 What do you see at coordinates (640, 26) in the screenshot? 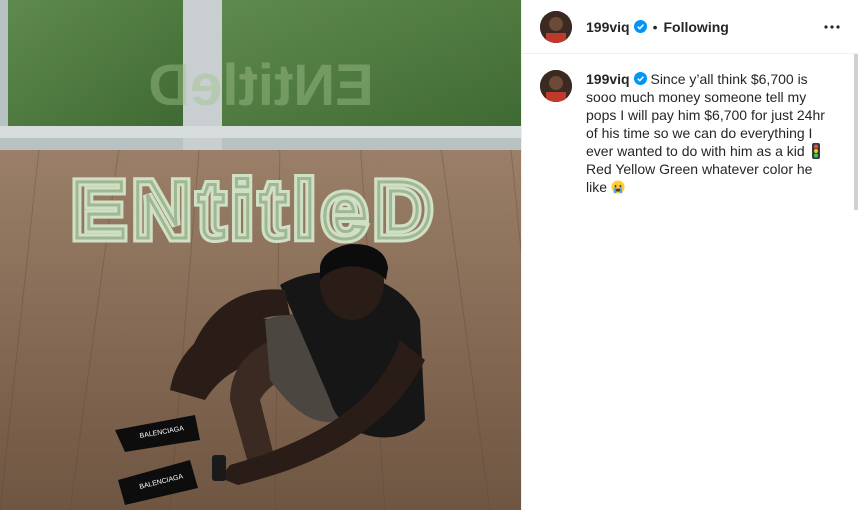
I see `verified-badge-icon` at bounding box center [640, 26].